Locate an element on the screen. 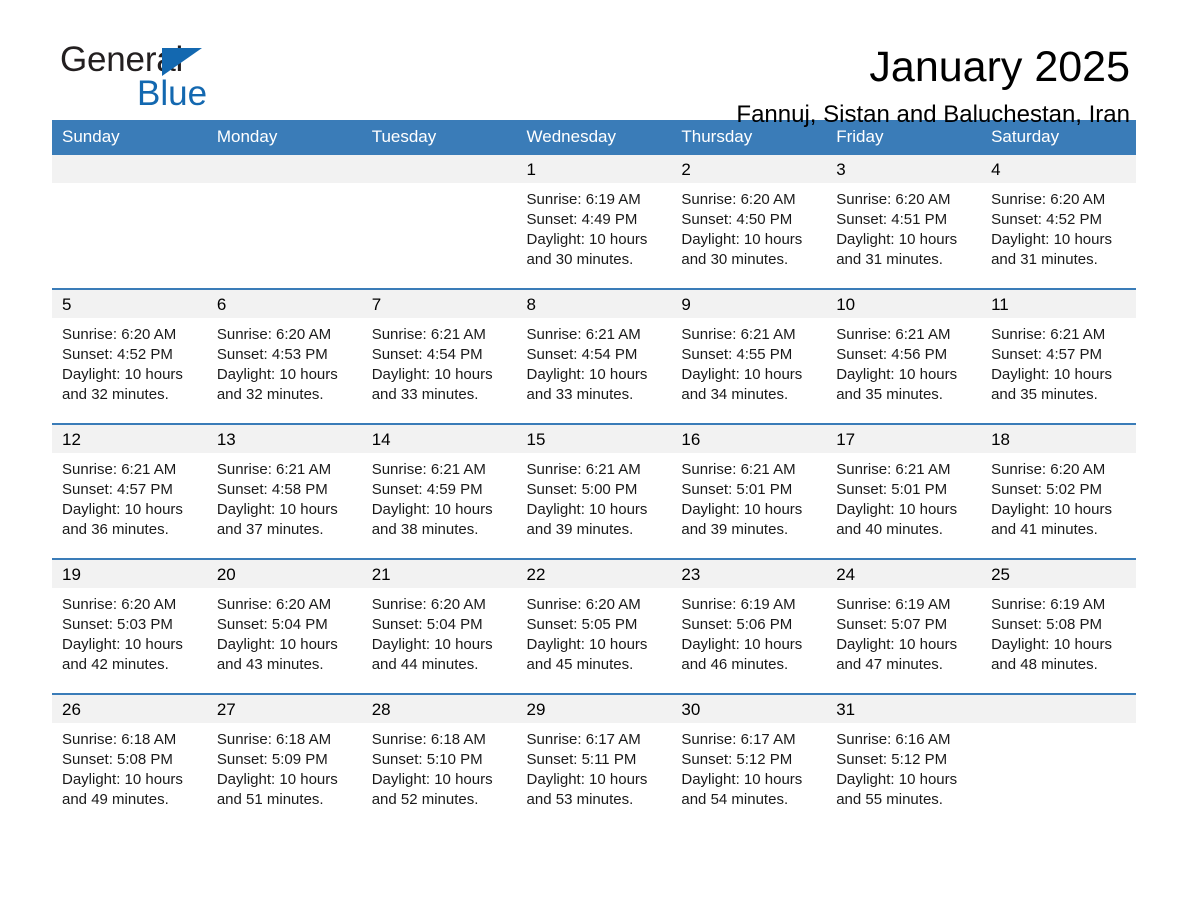 The width and height of the screenshot is (1188, 918). day-detail-line: Sunset: 4:57 PM is located at coordinates (1046, 354).